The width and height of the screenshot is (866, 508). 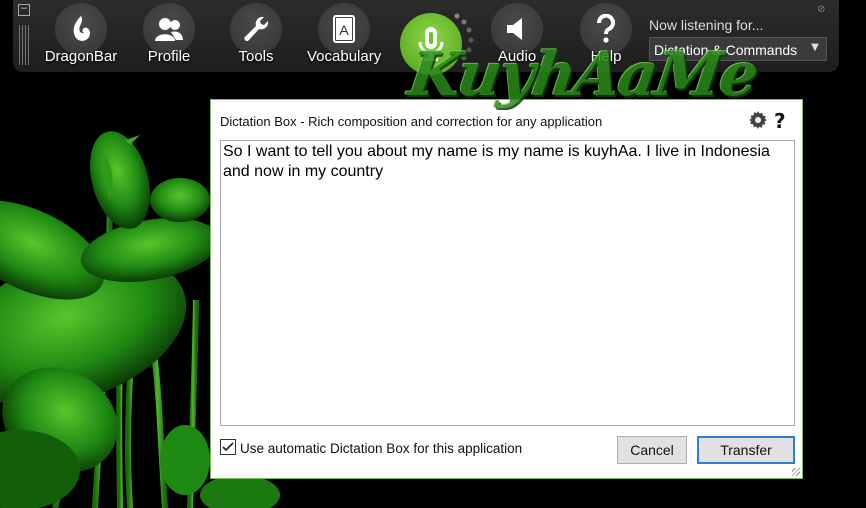 I want to click on vocabulary-label: Vocabulary, so click(x=344, y=56).